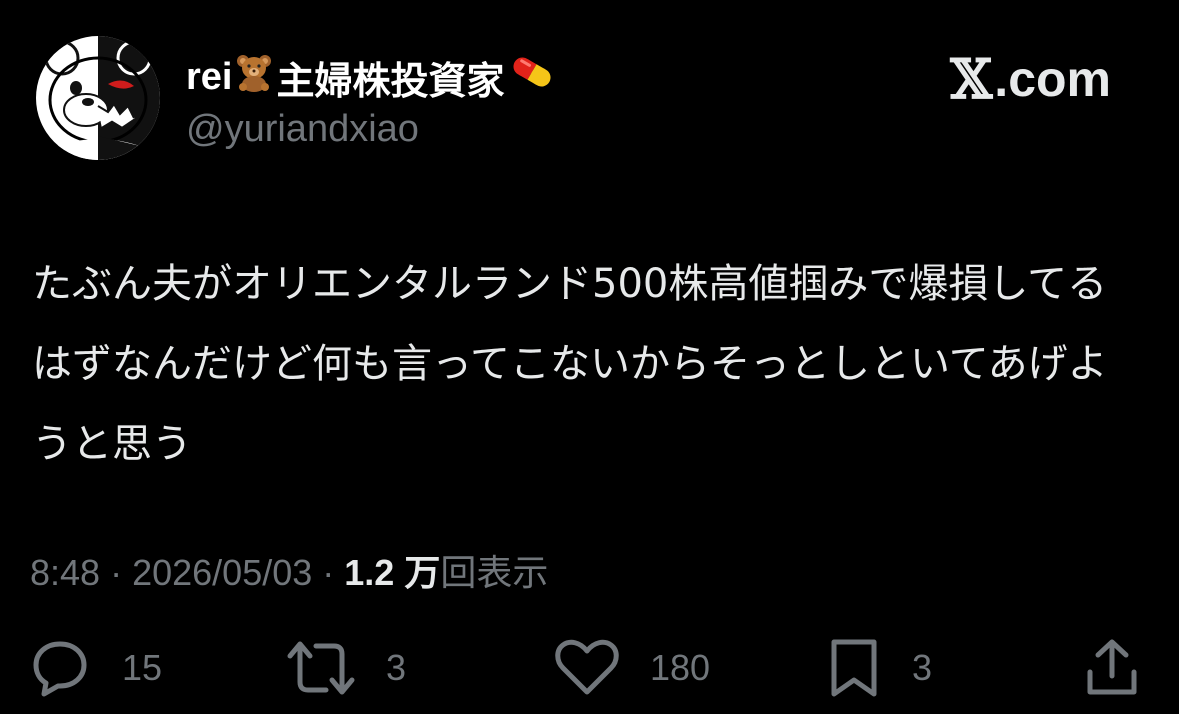 The width and height of the screenshot is (1179, 714). What do you see at coordinates (922, 667) in the screenshot?
I see `bookmark-count: 3` at bounding box center [922, 667].